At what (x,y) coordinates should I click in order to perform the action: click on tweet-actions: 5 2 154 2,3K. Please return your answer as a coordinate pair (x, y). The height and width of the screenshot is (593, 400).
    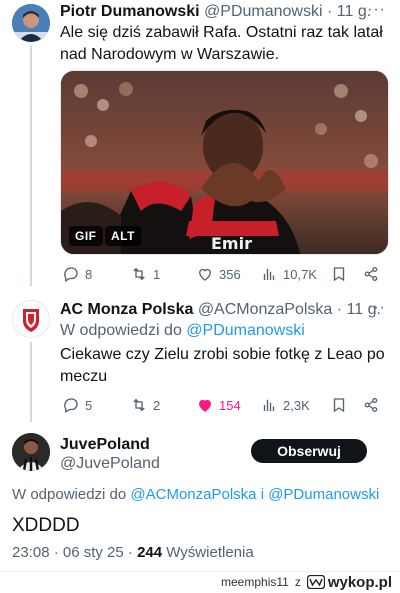
    Looking at the image, I should click on (223, 405).